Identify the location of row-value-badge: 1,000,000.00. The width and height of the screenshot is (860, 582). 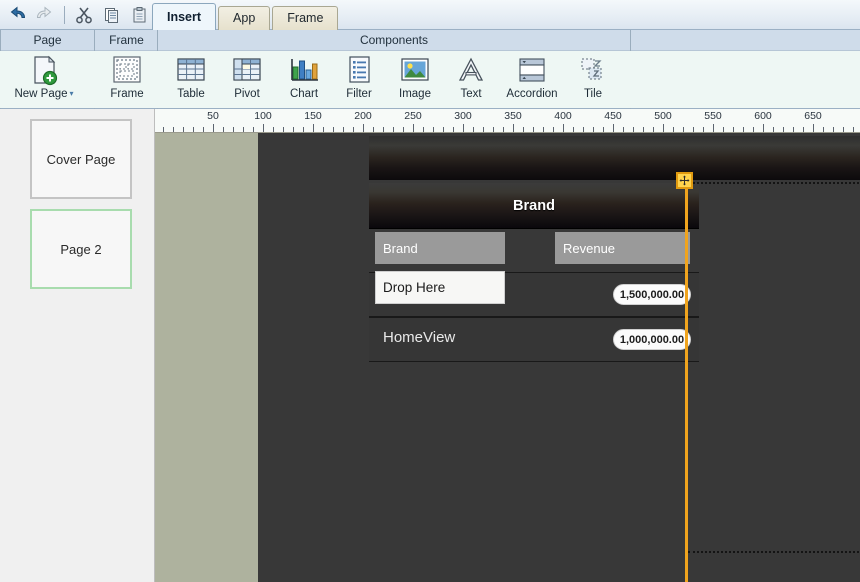
(652, 339).